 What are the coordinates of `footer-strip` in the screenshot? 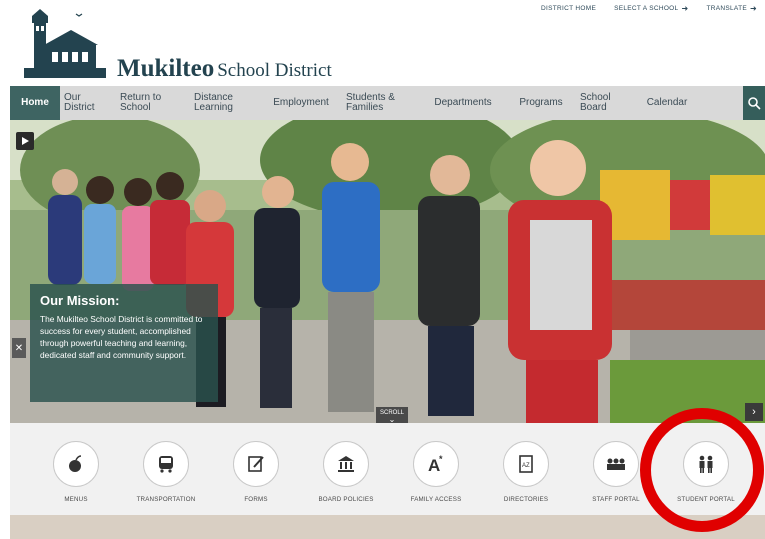 It's located at (387, 527).